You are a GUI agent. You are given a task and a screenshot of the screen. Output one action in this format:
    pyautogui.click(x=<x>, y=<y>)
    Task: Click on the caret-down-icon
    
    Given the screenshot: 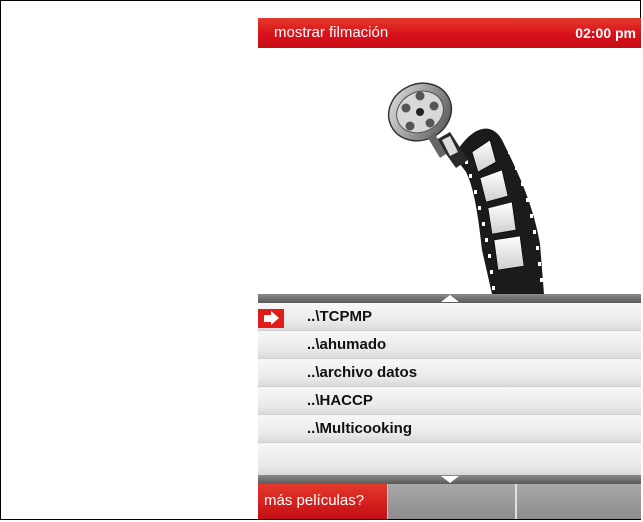 What is the action you would take?
    pyautogui.click(x=449, y=479)
    